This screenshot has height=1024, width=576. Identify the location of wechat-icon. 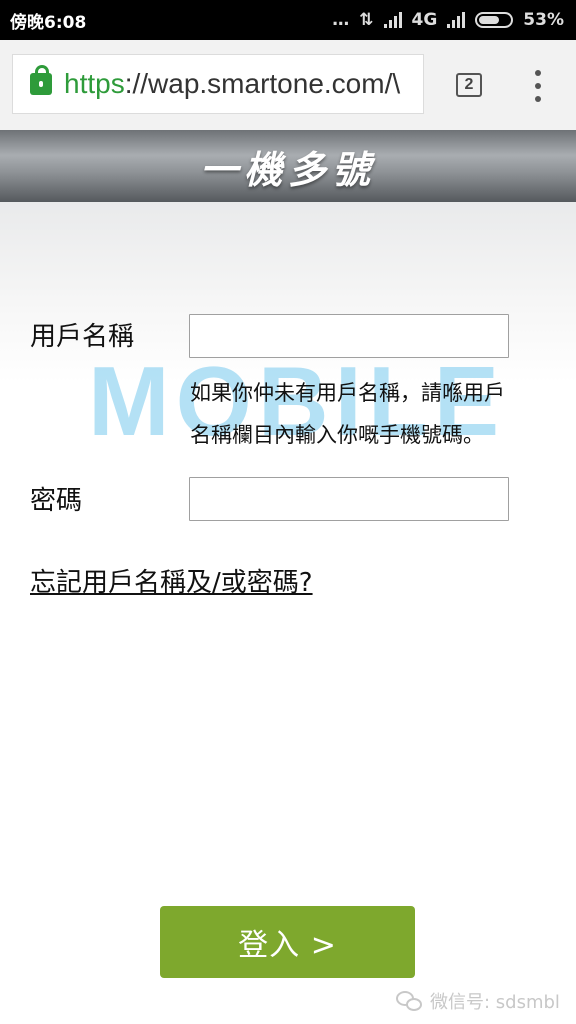
(409, 1001).